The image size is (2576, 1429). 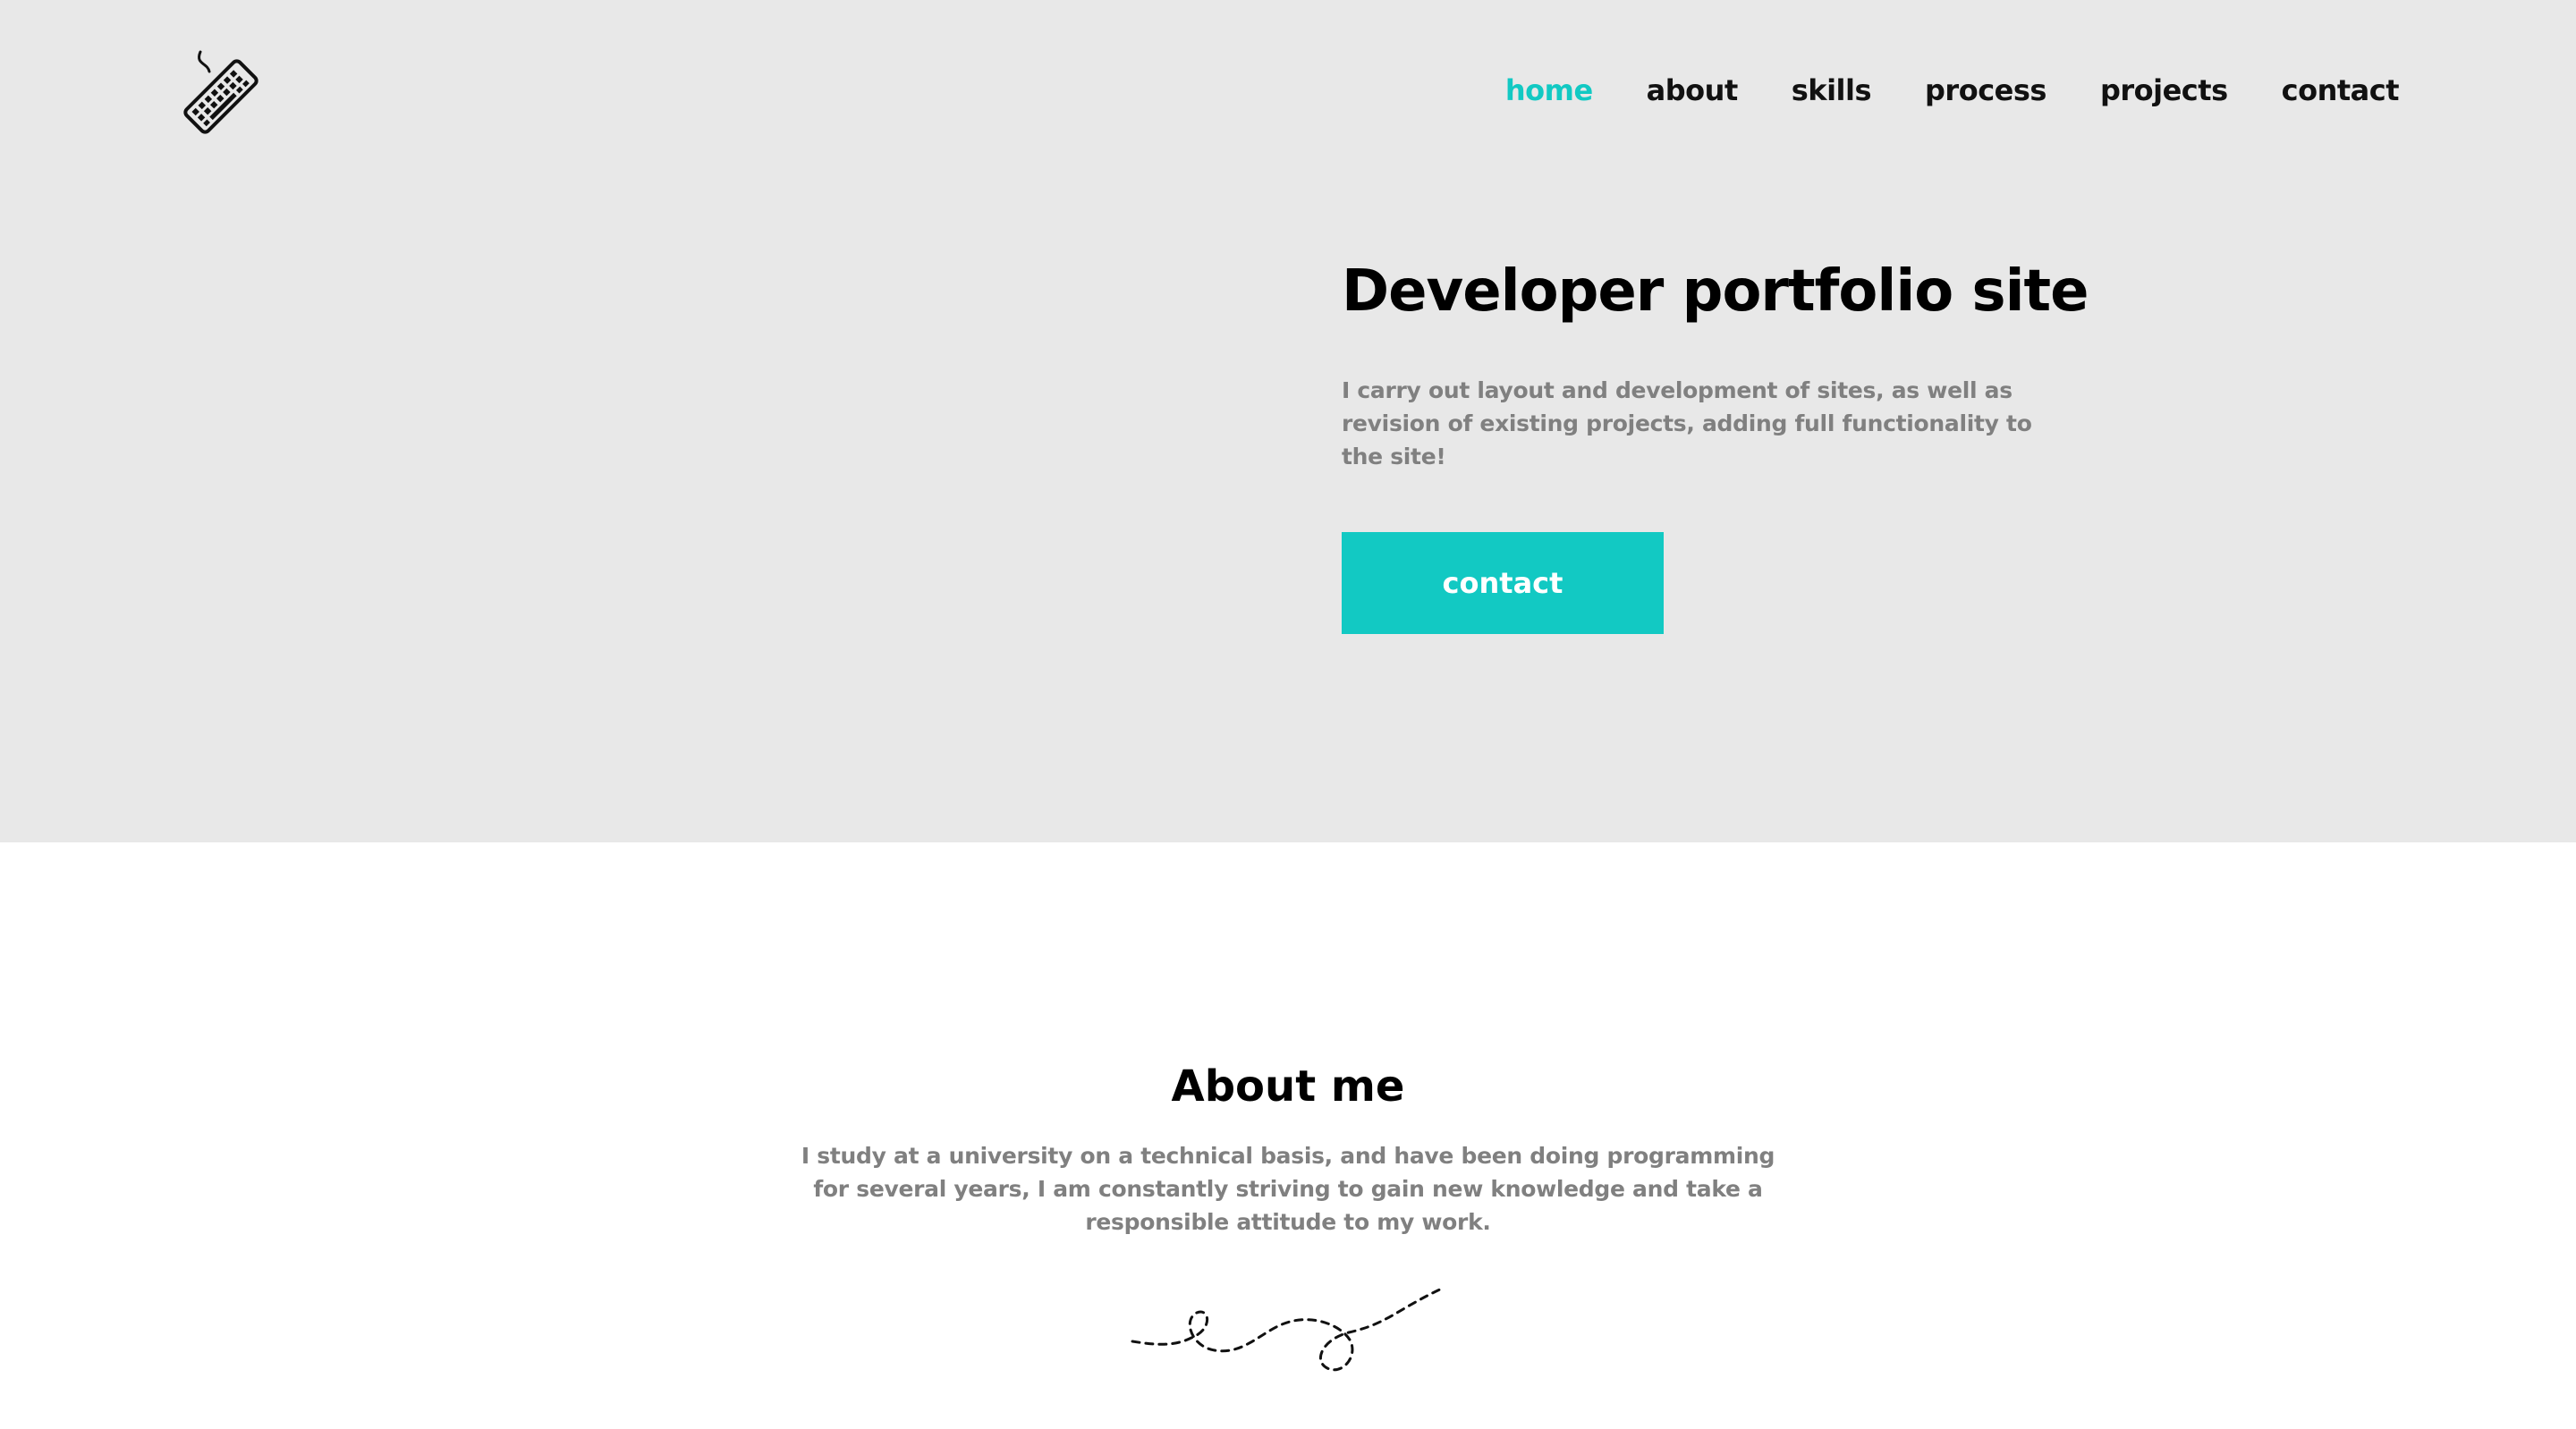 What do you see at coordinates (2341, 90) in the screenshot?
I see `nav-contact-link: contact` at bounding box center [2341, 90].